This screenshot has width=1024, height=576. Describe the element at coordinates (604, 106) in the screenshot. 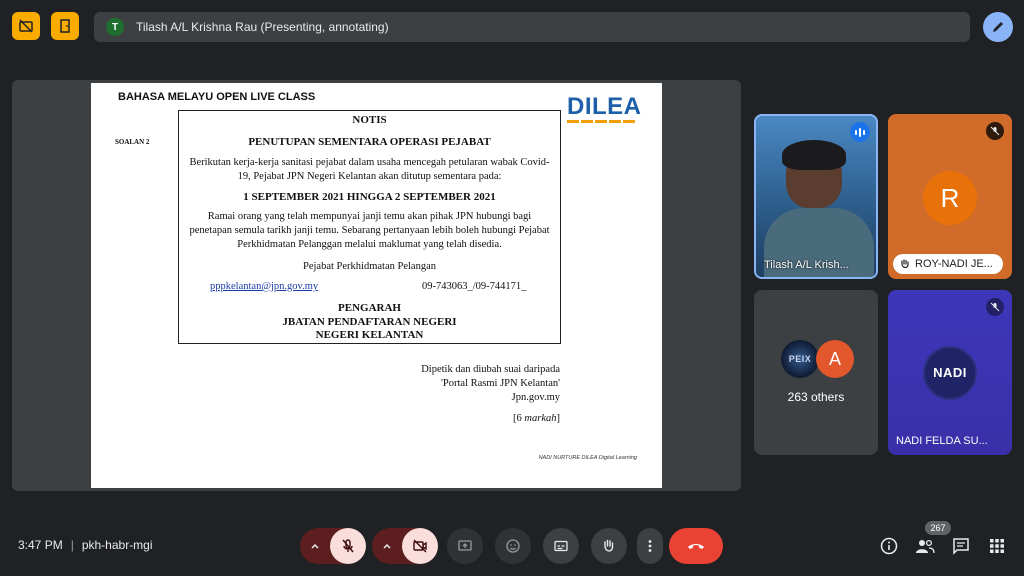

I see `dilea-logo-text: DILEA` at that location.